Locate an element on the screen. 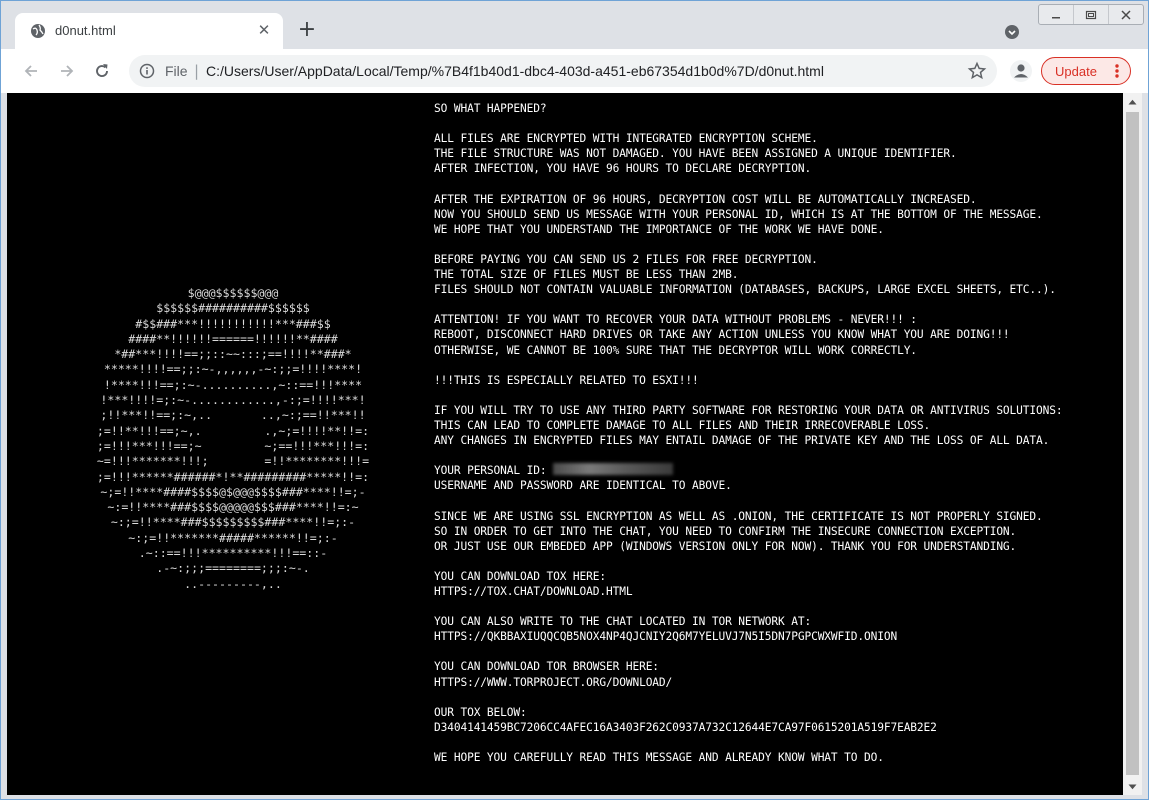  window-controls is located at coordinates (1091, 14).